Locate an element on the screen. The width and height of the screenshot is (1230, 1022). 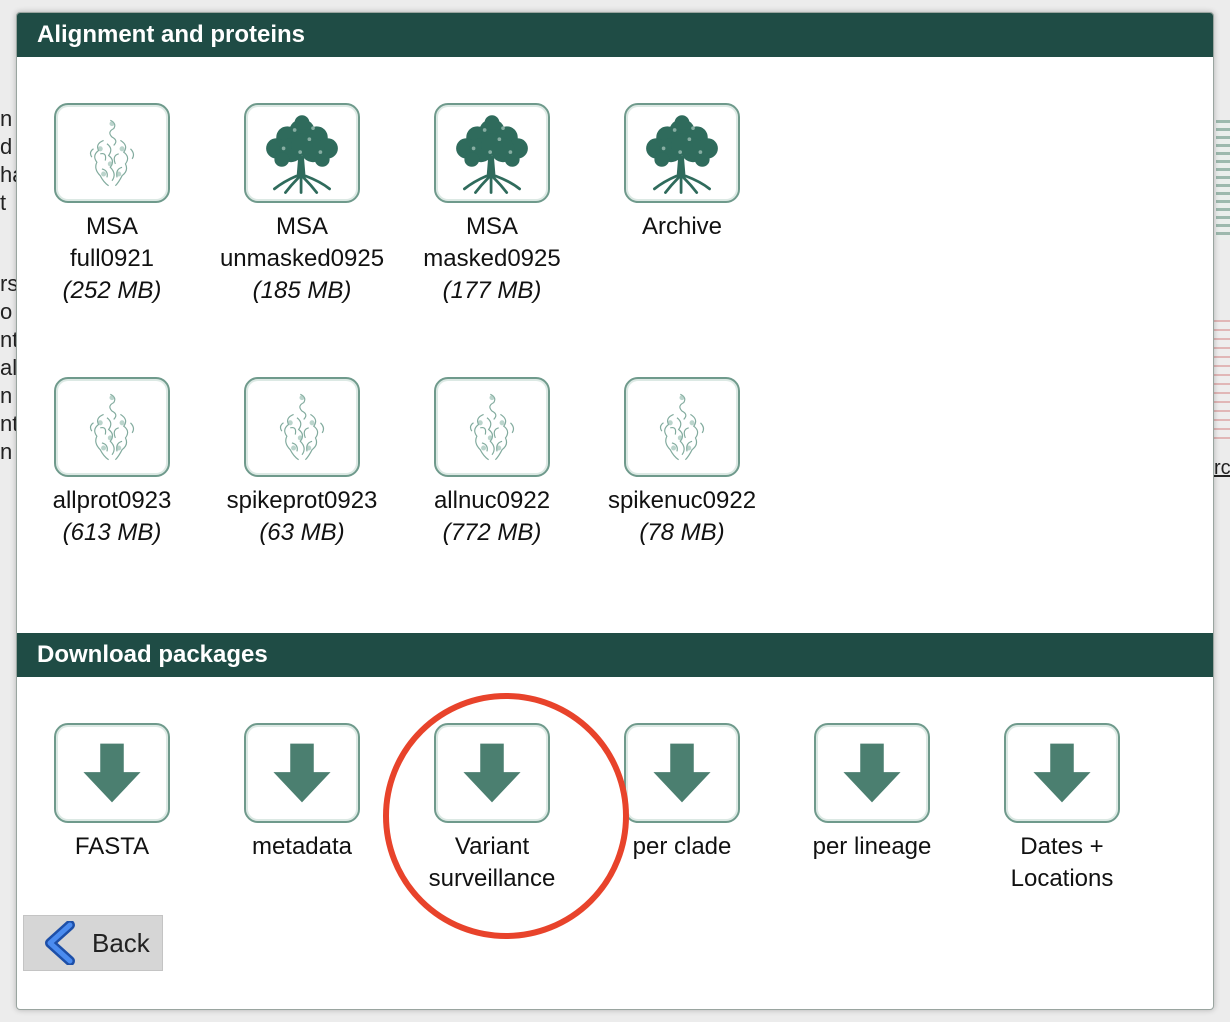
file-size: (252 MB) is located at coordinates (112, 290).